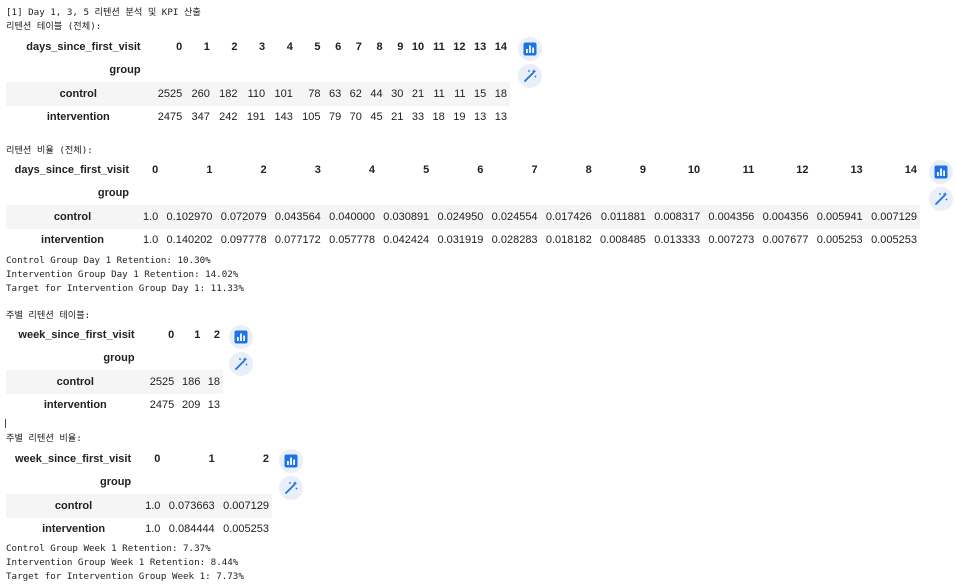 The image size is (956, 587). I want to click on table-cell: 30, so click(397, 93).